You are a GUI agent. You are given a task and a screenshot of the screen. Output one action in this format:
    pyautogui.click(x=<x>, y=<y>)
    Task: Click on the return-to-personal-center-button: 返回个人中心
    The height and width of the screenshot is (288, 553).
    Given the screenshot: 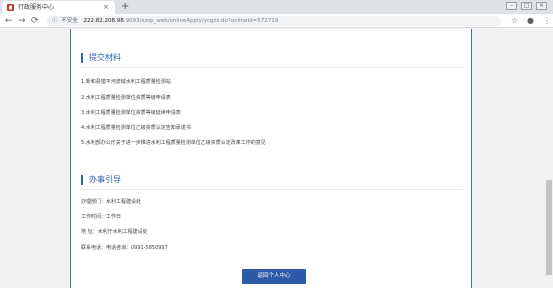 What is the action you would take?
    pyautogui.click(x=274, y=276)
    